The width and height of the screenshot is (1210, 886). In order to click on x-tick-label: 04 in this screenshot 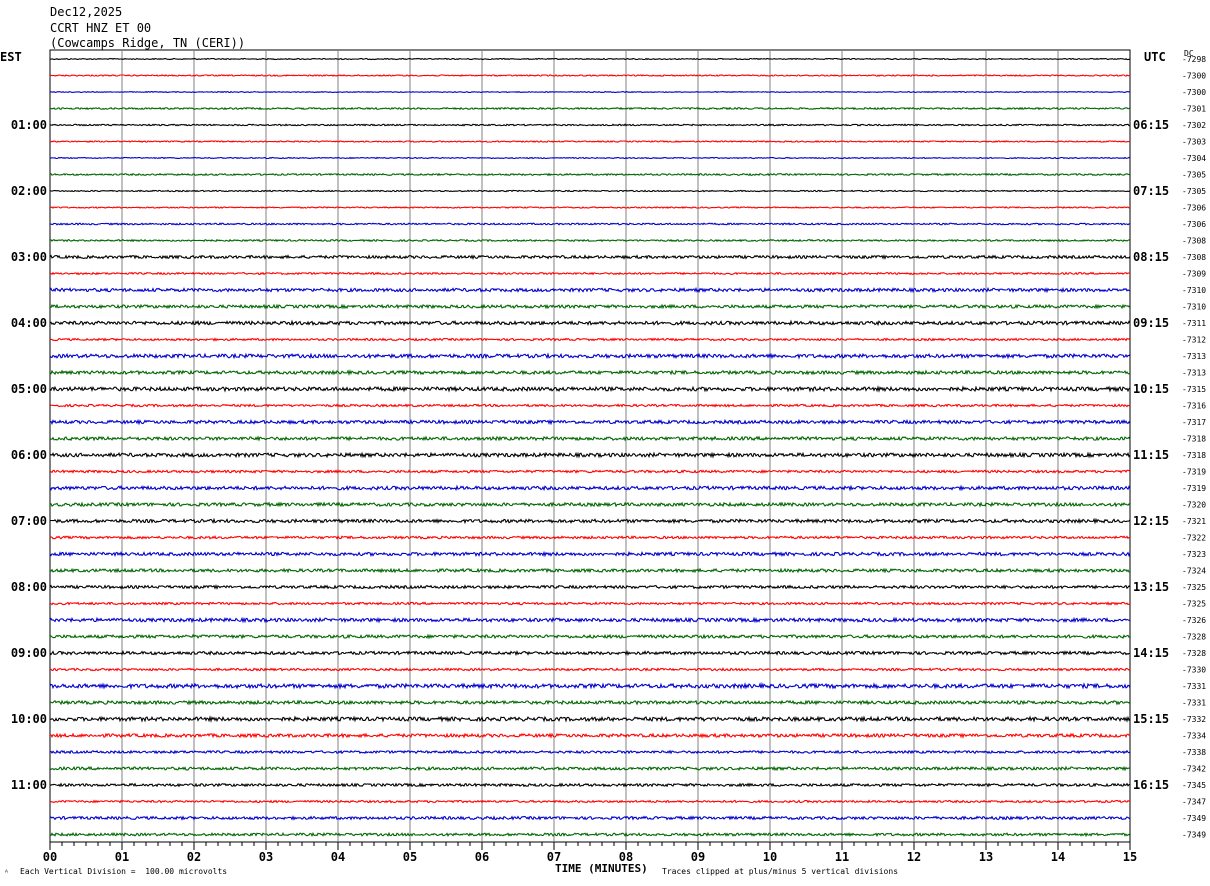, I will do `click(338, 857)`.